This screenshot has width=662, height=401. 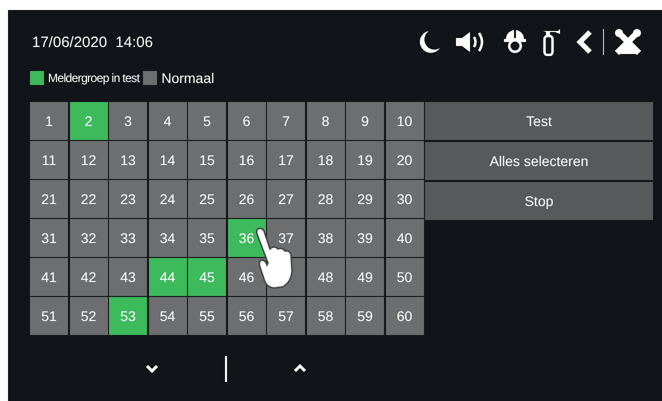 I want to click on group-cell: 5, so click(x=207, y=121).